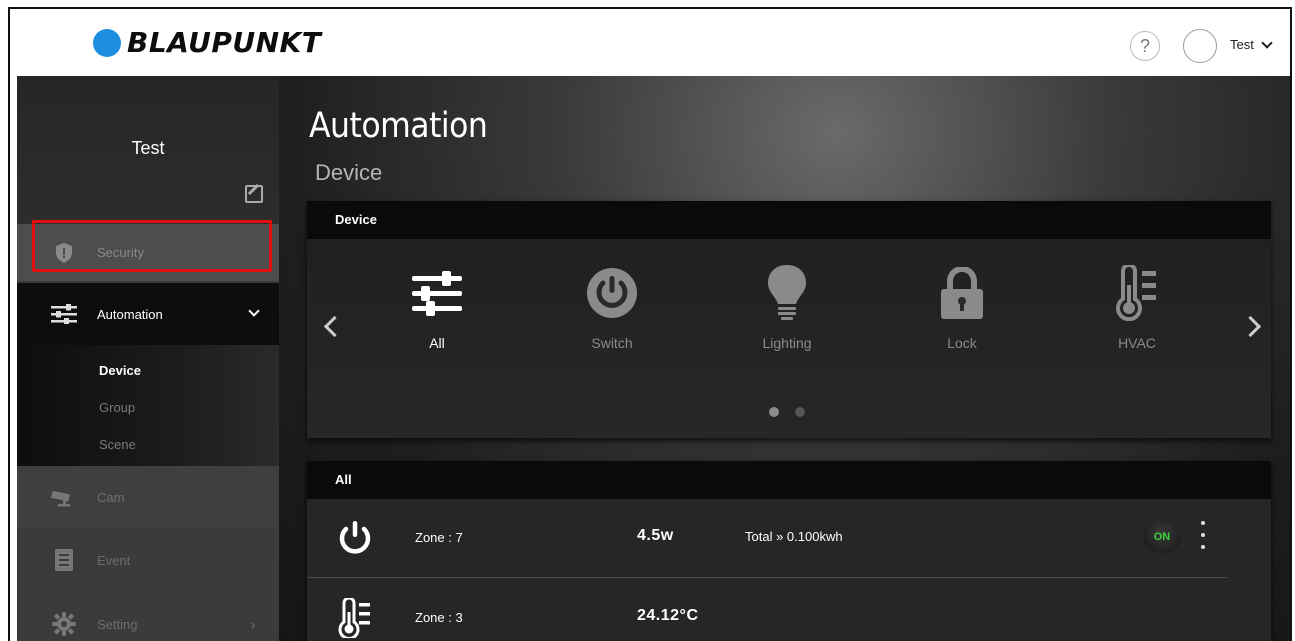  Describe the element at coordinates (655, 535) in the screenshot. I see `device-value: 4.5w` at that location.